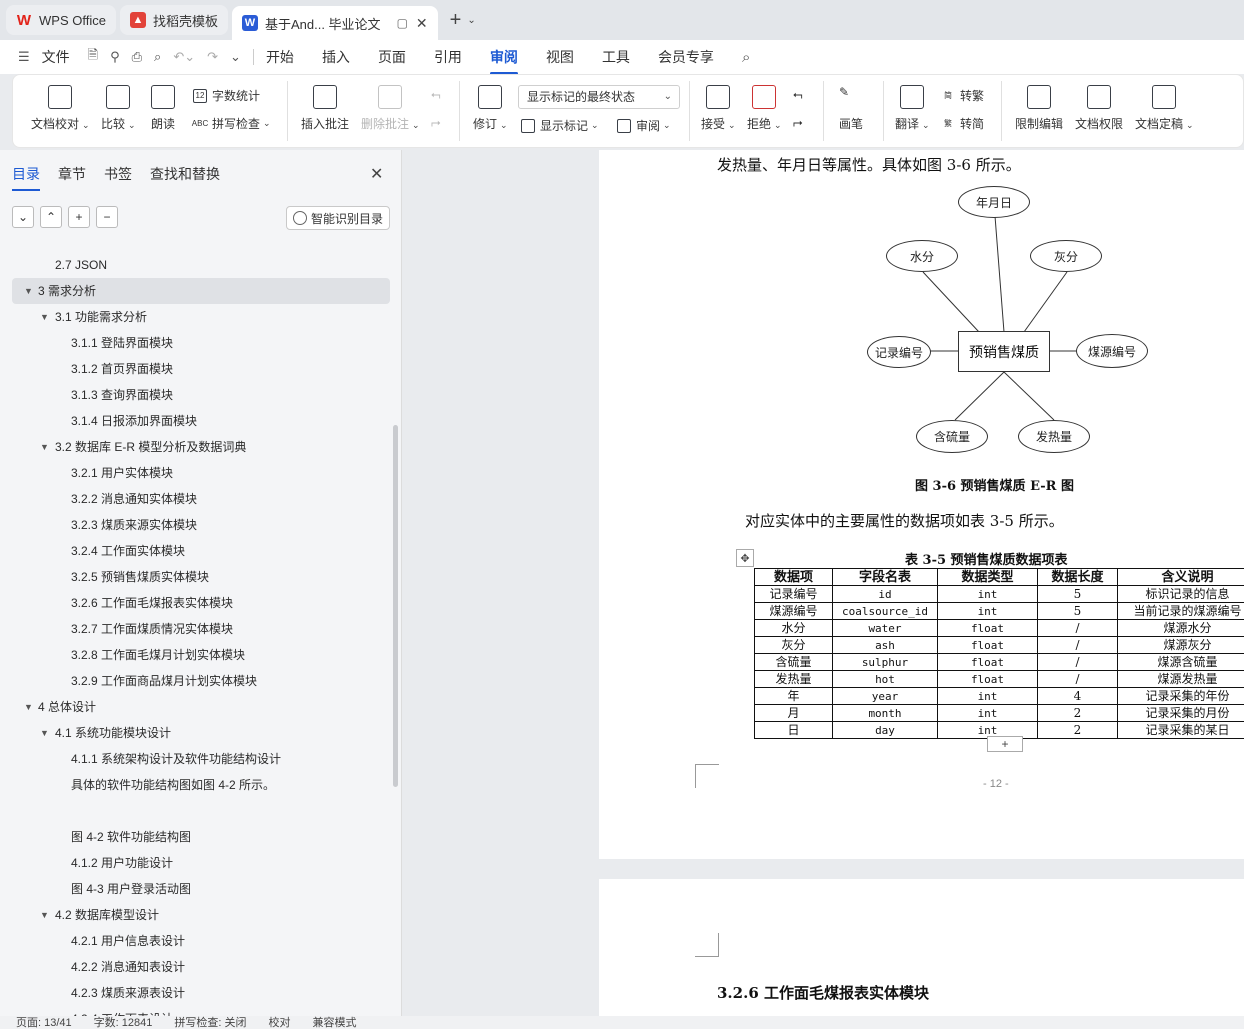  Describe the element at coordinates (107, 217) in the screenshot. I see `minus-icon: −` at that location.